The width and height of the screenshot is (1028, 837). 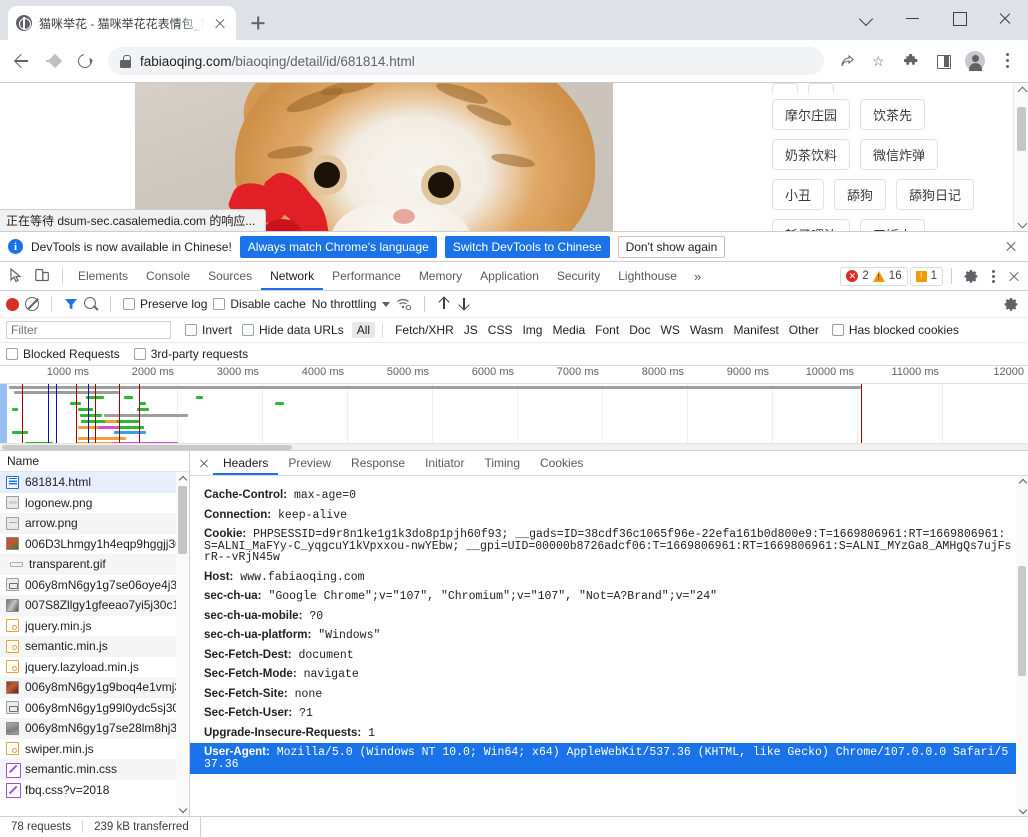 What do you see at coordinates (971, 276) in the screenshot?
I see `gear-icon` at bounding box center [971, 276].